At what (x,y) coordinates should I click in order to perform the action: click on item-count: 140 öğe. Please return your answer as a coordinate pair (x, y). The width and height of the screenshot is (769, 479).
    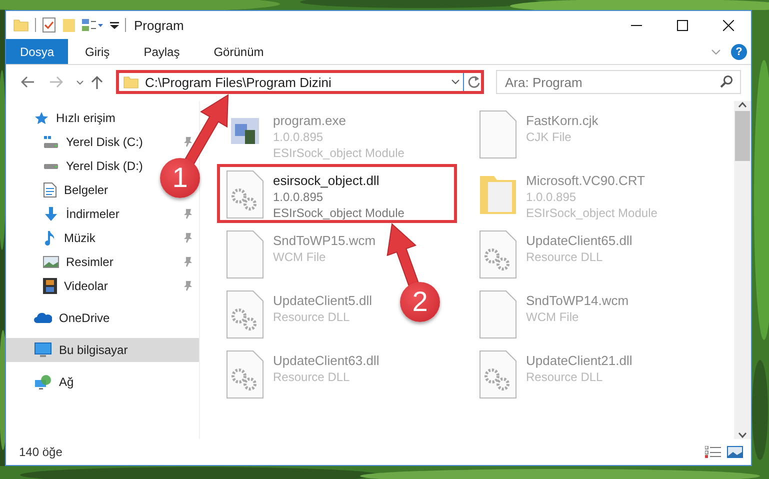
    Looking at the image, I should click on (40, 452).